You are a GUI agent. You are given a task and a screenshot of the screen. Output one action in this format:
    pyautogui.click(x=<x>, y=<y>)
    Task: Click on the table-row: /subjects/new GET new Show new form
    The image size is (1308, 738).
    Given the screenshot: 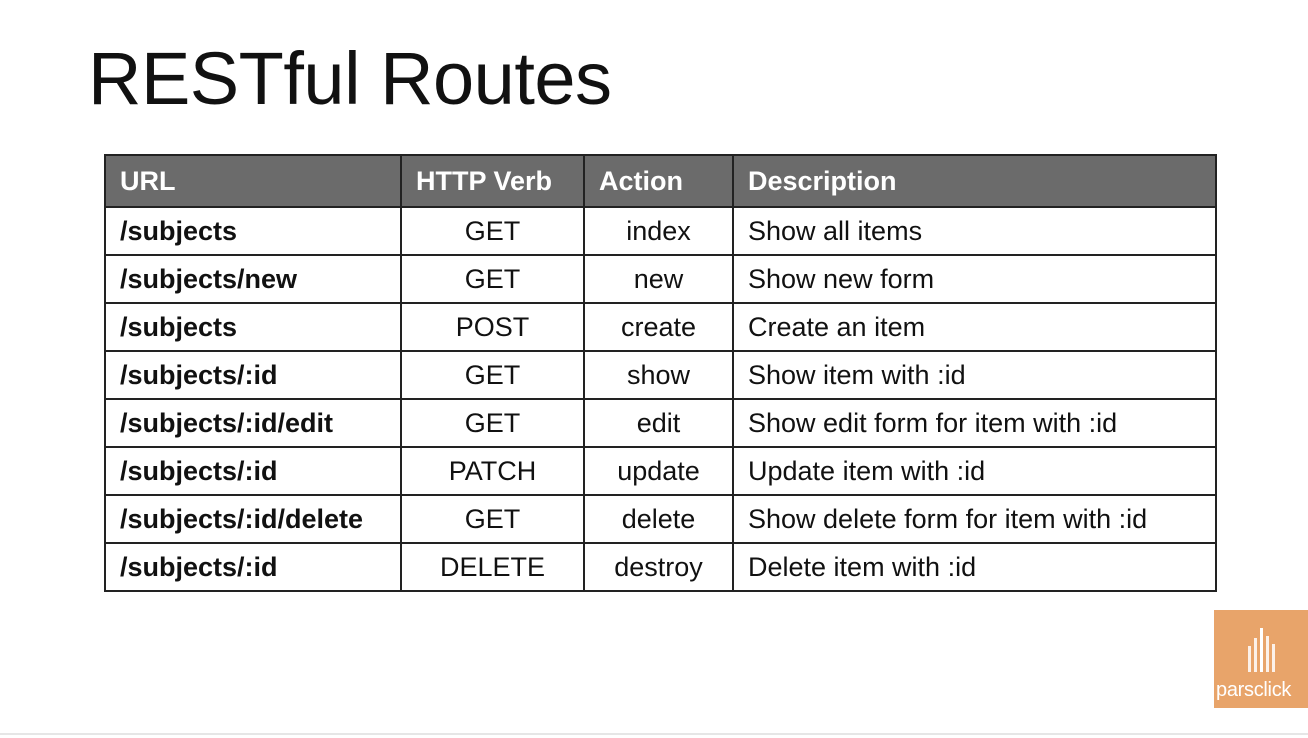 What is the action you would take?
    pyautogui.click(x=660, y=279)
    